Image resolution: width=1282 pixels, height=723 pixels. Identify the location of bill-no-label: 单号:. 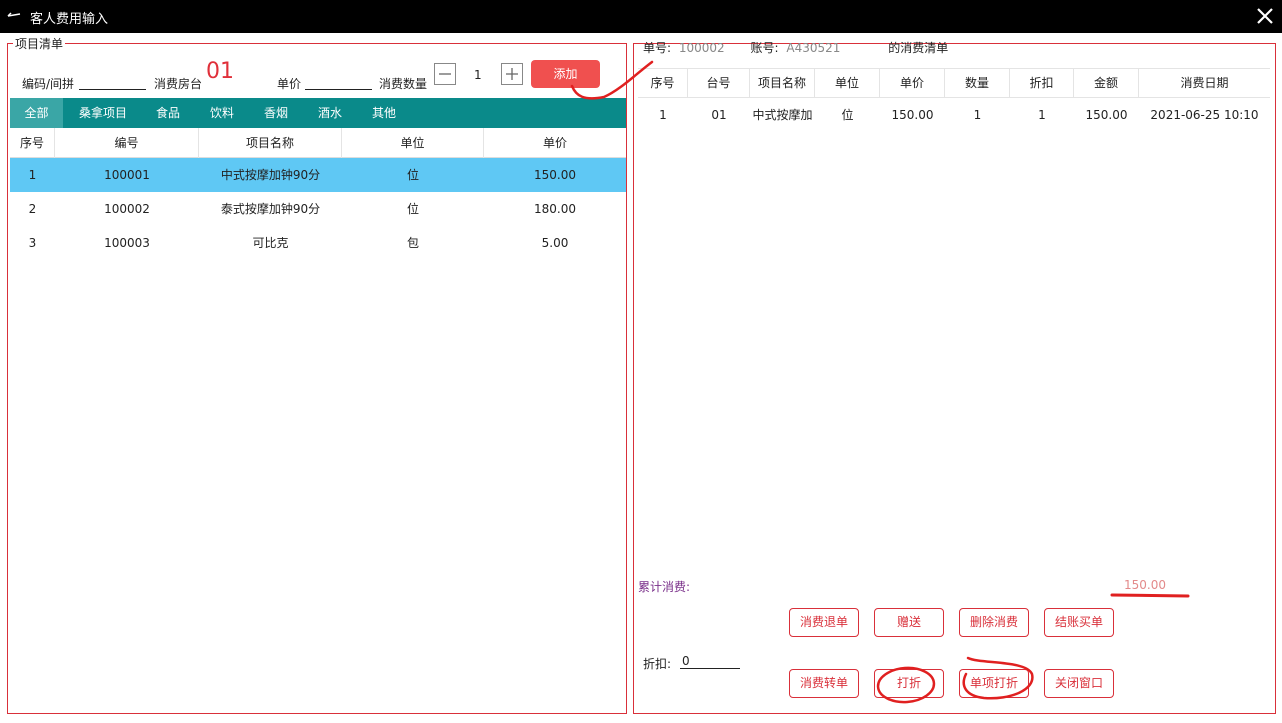
(657, 48).